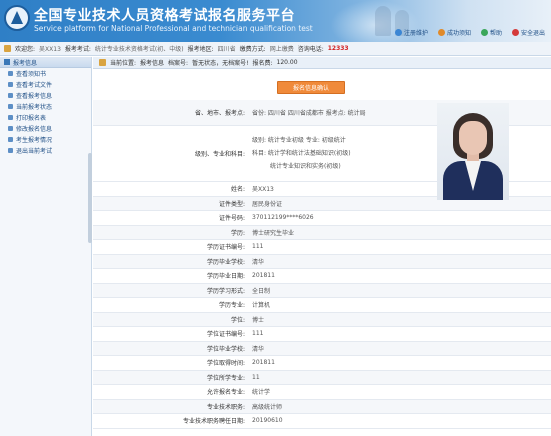 The width and height of the screenshot is (551, 436). Describe the element at coordinates (123, 63) in the screenshot. I see `location-label: 当前位置:` at that location.